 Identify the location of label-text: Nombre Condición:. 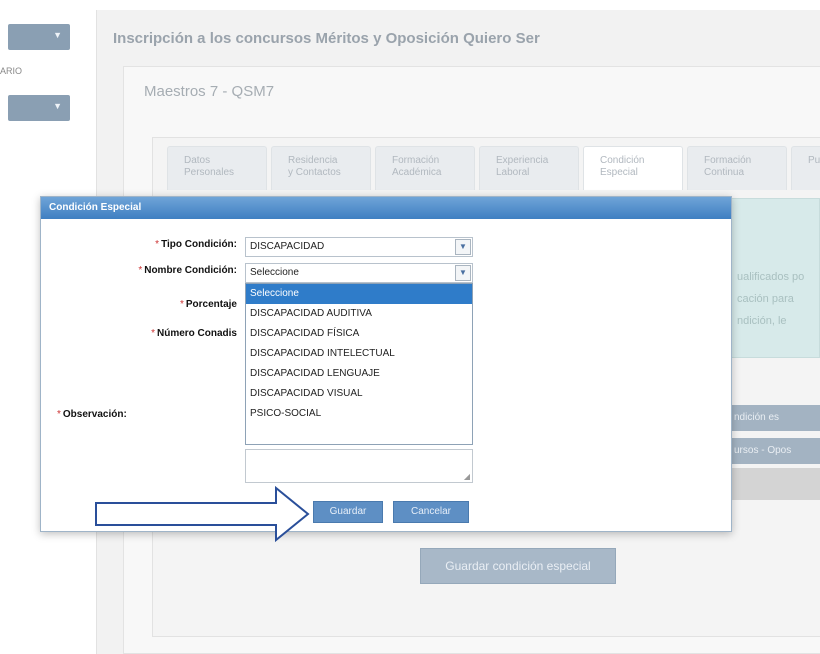
(190, 270).